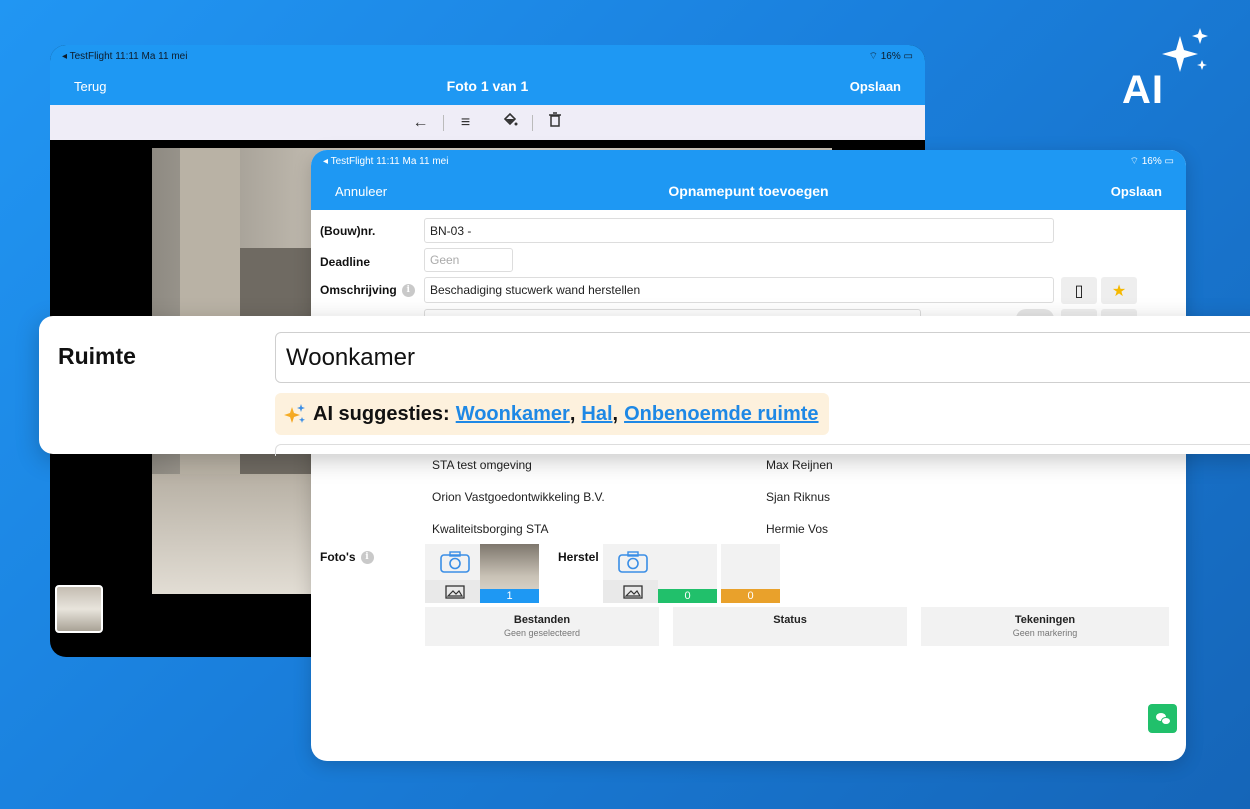 The height and width of the screenshot is (809, 1250). Describe the element at coordinates (482, 465) in the screenshot. I see `party-name: STA test omgeving` at that location.